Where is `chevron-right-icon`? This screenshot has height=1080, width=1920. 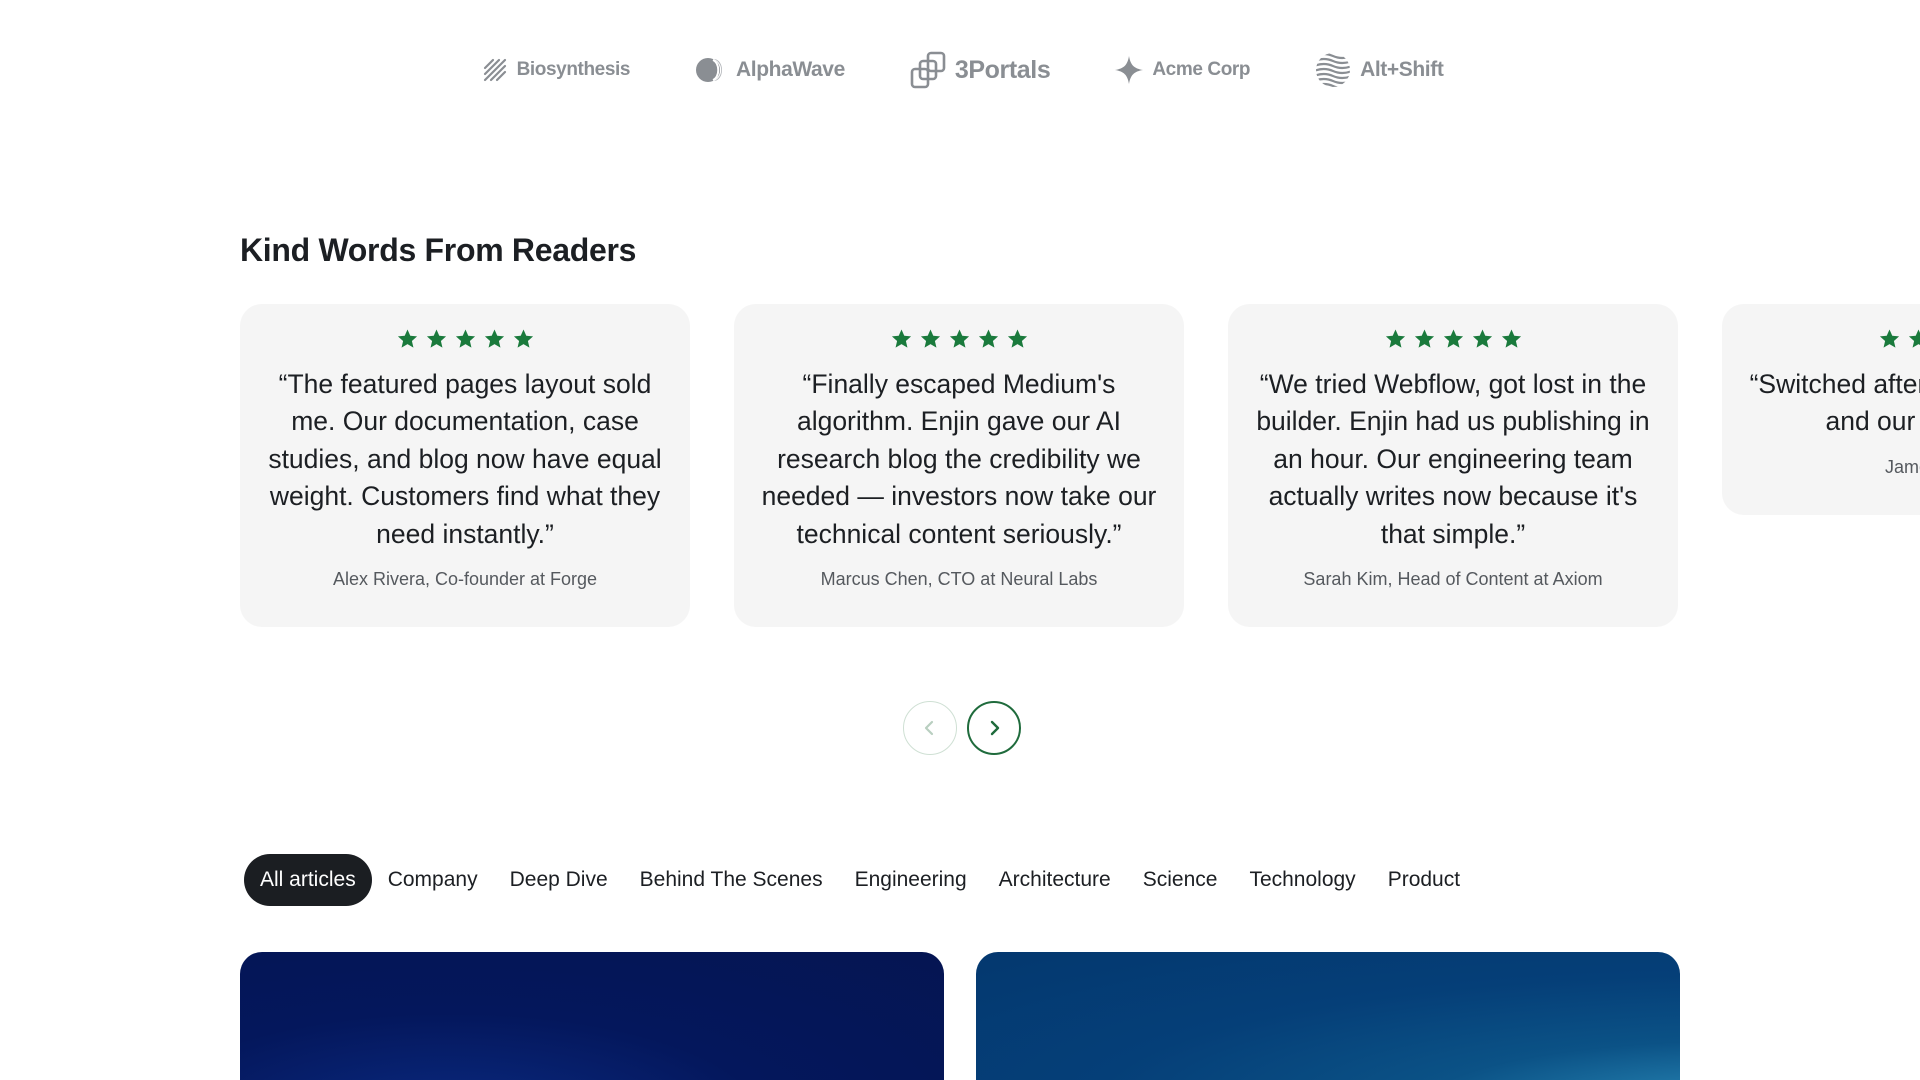
chevron-right-icon is located at coordinates (995, 728).